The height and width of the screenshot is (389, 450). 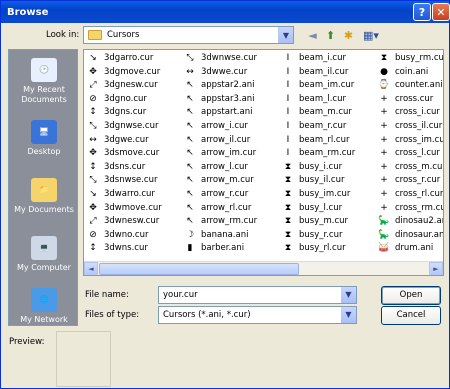 I want to click on file-item: ↘ 3dgarro.cur, so click(x=124, y=59).